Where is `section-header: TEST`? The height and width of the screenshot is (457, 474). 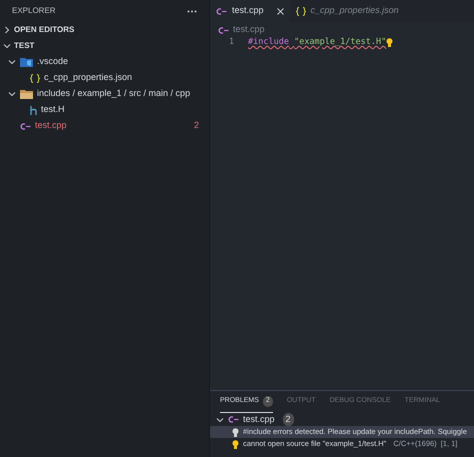
section-header: TEST is located at coordinates (104, 46).